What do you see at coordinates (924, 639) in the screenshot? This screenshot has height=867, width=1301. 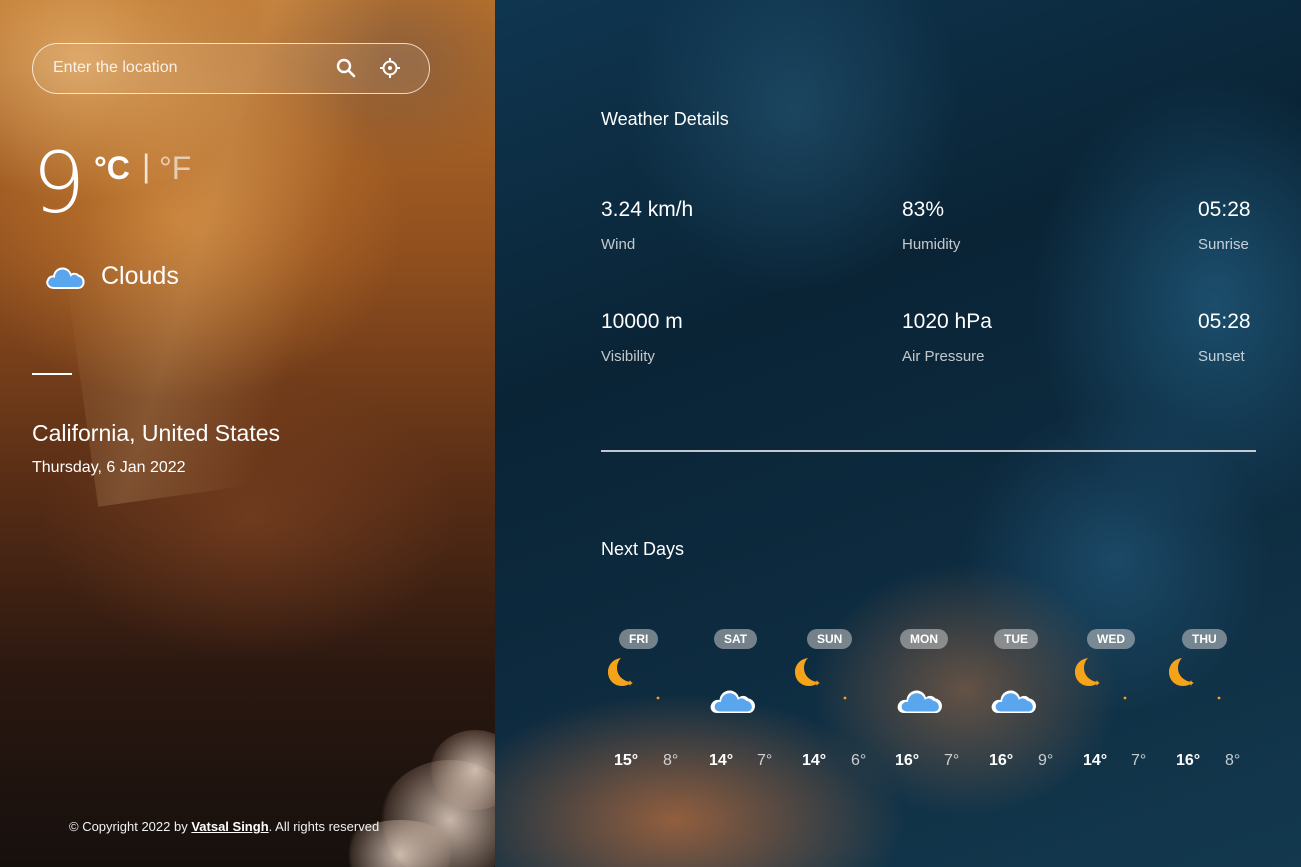 I see `forecast-day-label: MON` at bounding box center [924, 639].